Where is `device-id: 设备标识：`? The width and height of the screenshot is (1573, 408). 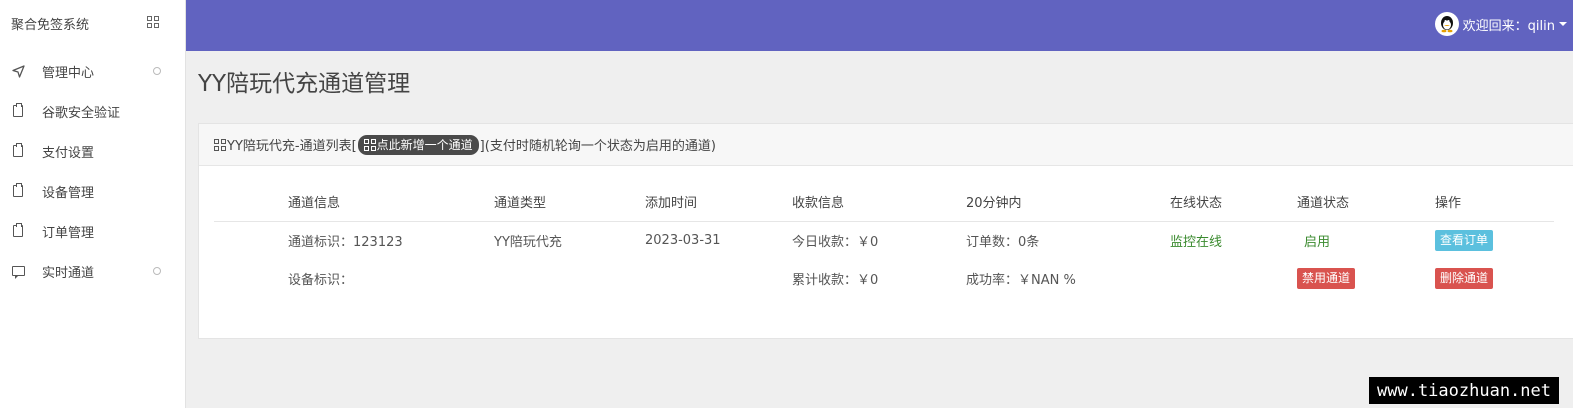 device-id: 设备标识： is located at coordinates (321, 280).